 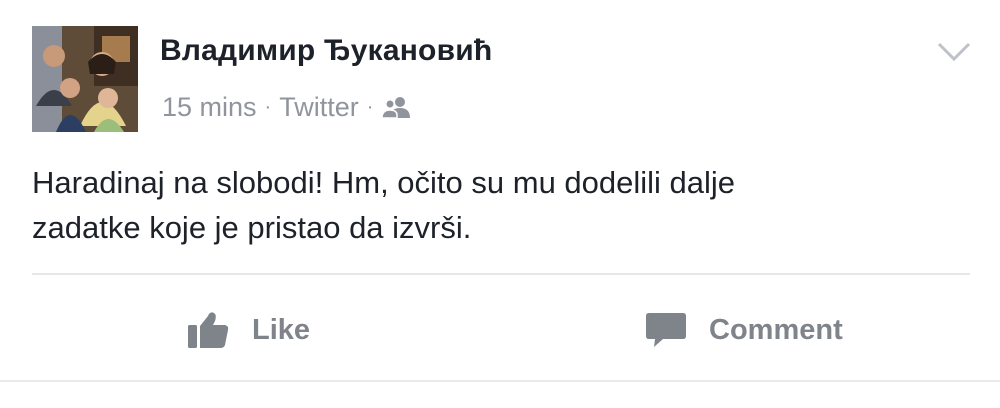 I want to click on post-meta: 15 mins · Twitter ·, so click(x=286, y=107).